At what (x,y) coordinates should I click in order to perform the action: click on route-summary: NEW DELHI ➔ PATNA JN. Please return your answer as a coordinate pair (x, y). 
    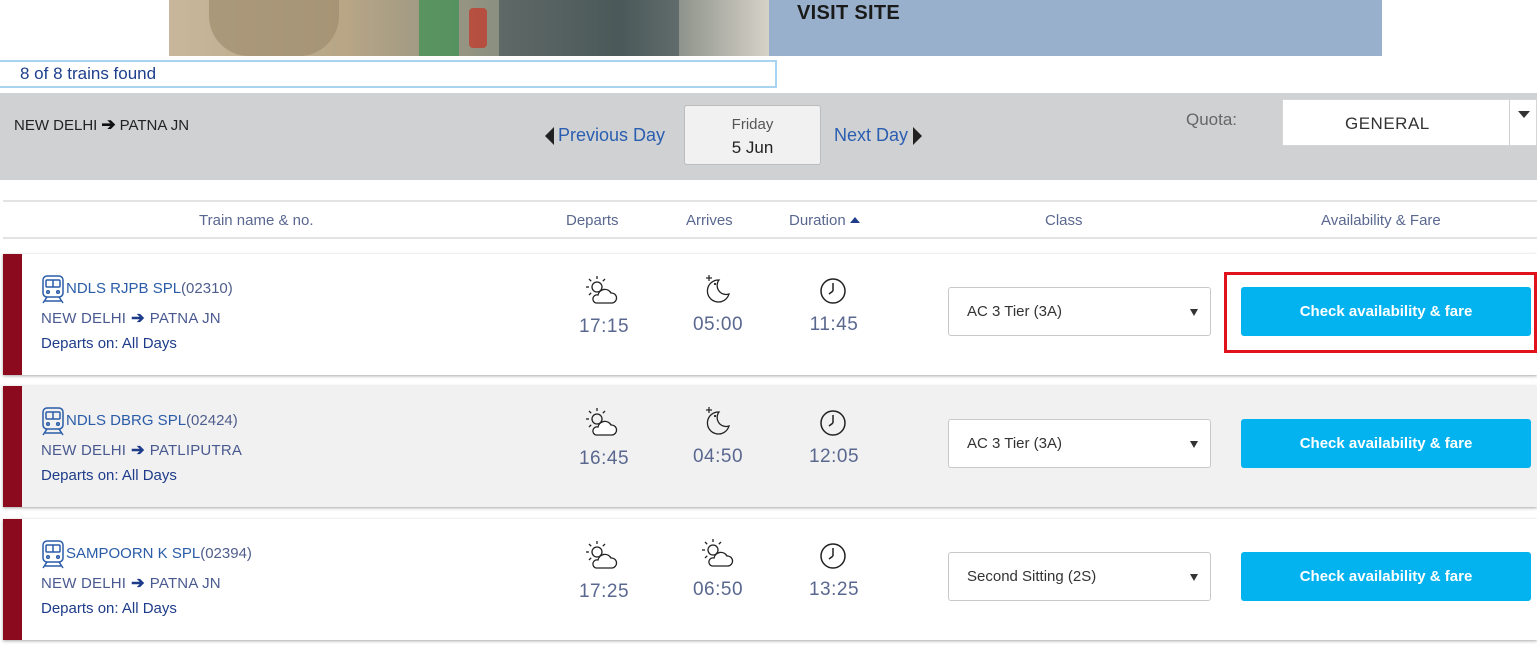
    Looking at the image, I should click on (101, 125).